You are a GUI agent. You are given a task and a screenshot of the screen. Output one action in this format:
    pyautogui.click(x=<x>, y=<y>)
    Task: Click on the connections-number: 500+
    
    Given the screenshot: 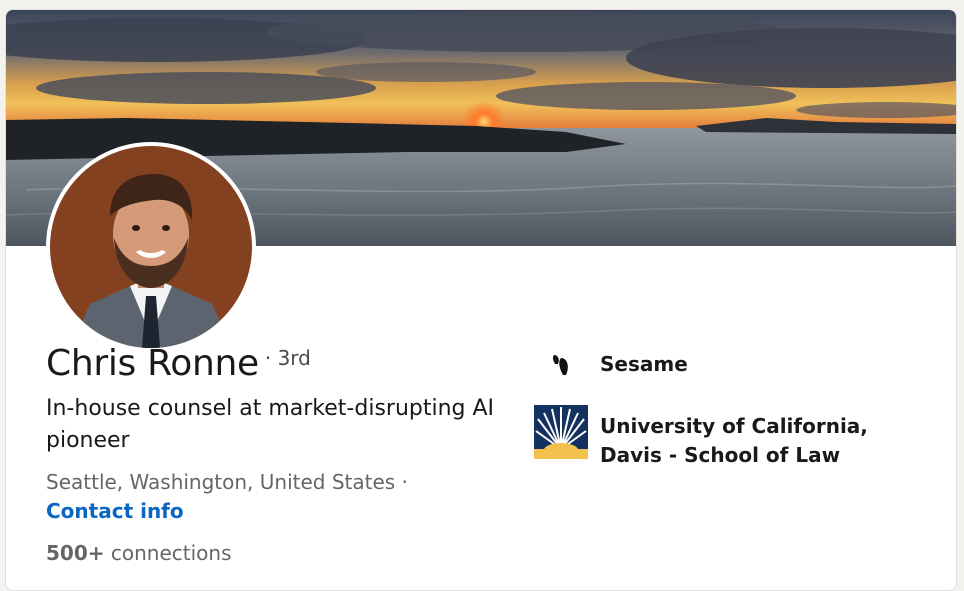 What is the action you would take?
    pyautogui.click(x=75, y=553)
    